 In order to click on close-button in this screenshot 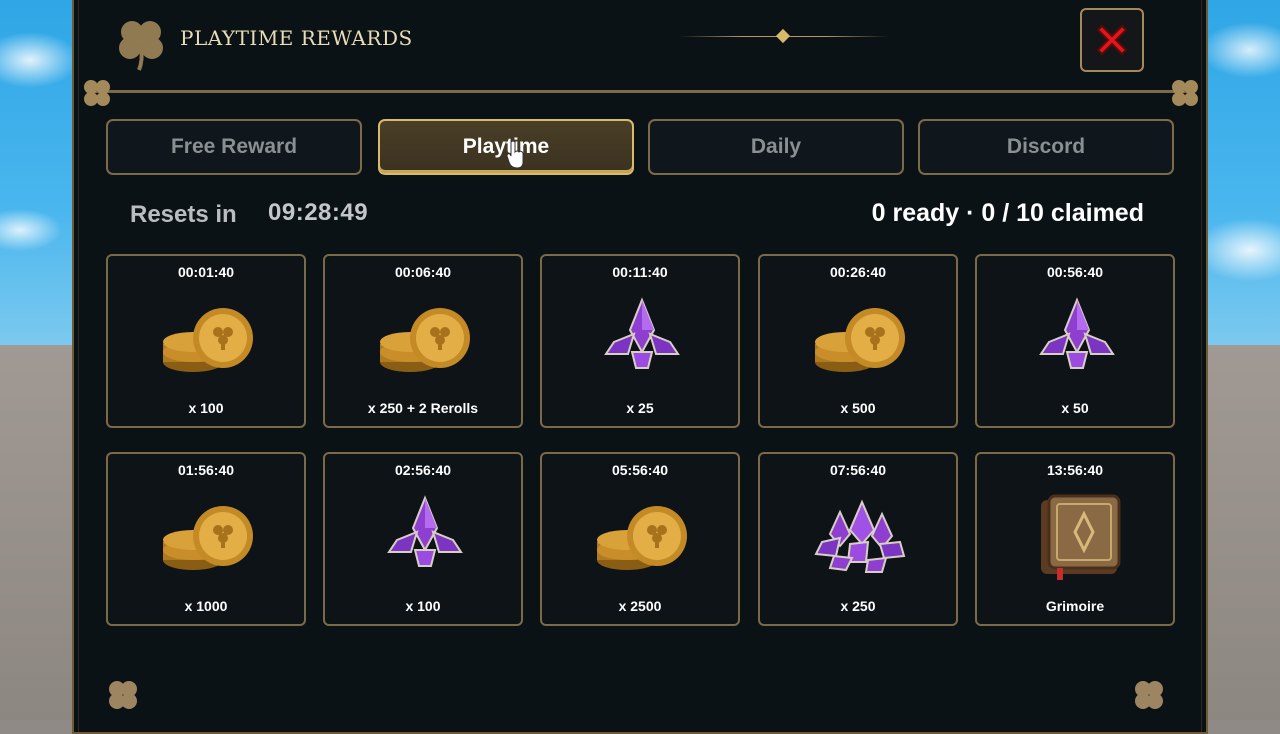, I will do `click(1112, 40)`.